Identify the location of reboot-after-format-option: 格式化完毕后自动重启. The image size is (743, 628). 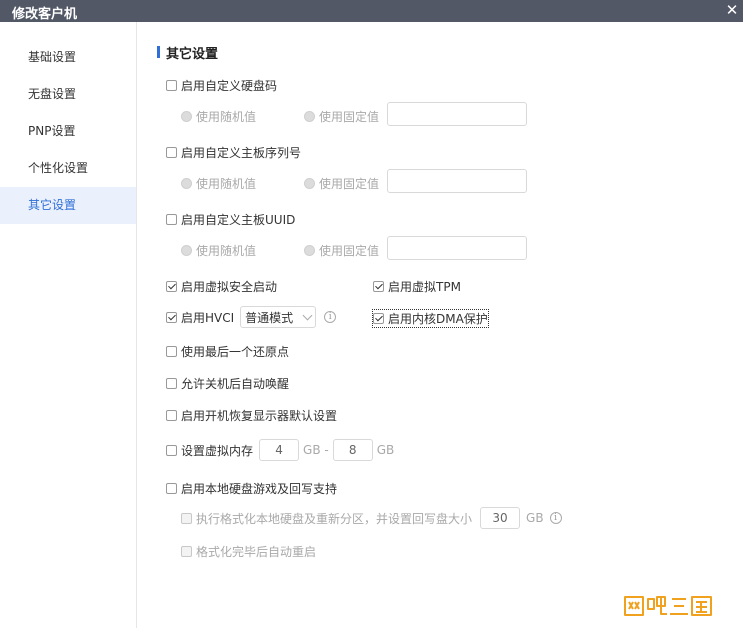
(248, 551).